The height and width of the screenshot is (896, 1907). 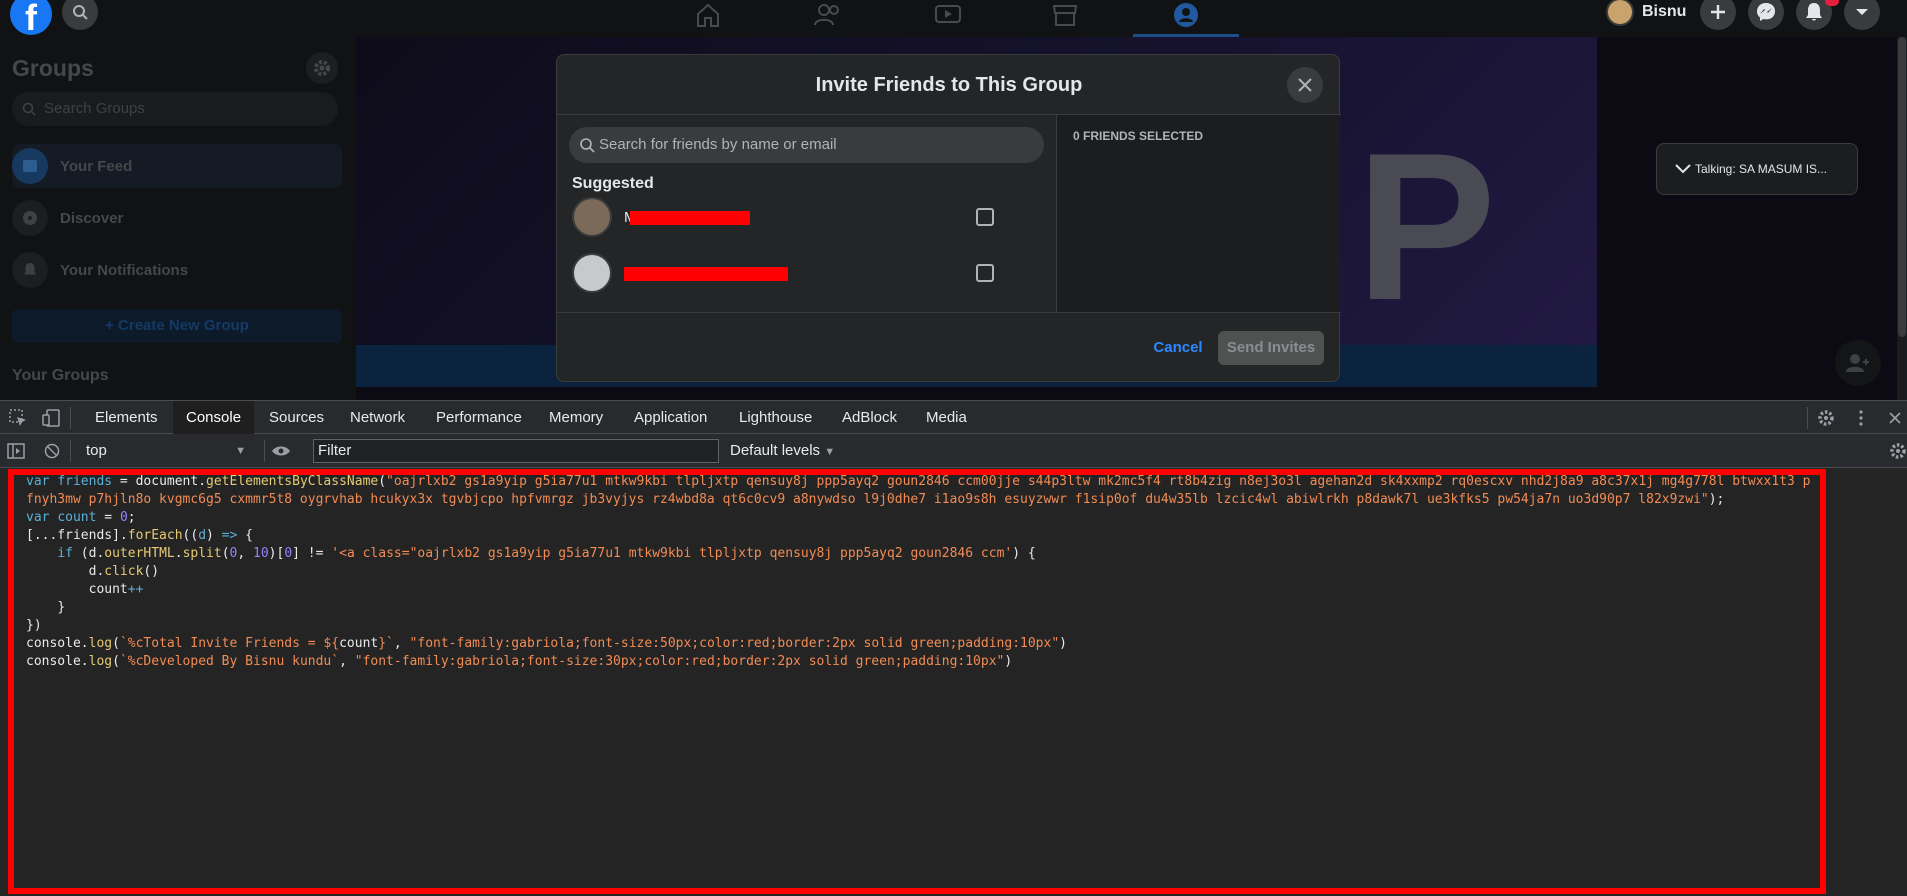 I want to click on selected-count: 0 FRIENDS SELECTED, so click(x=1138, y=136).